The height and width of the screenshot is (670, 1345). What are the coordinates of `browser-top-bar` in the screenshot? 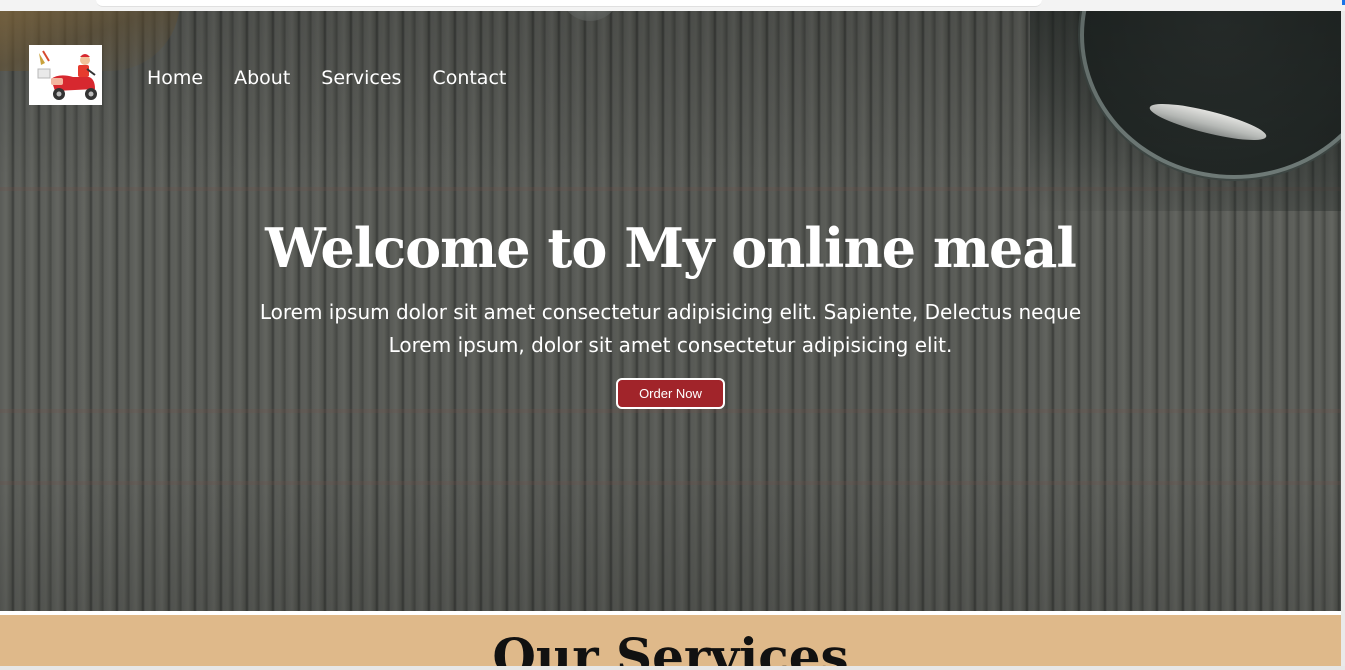 It's located at (672, 5).